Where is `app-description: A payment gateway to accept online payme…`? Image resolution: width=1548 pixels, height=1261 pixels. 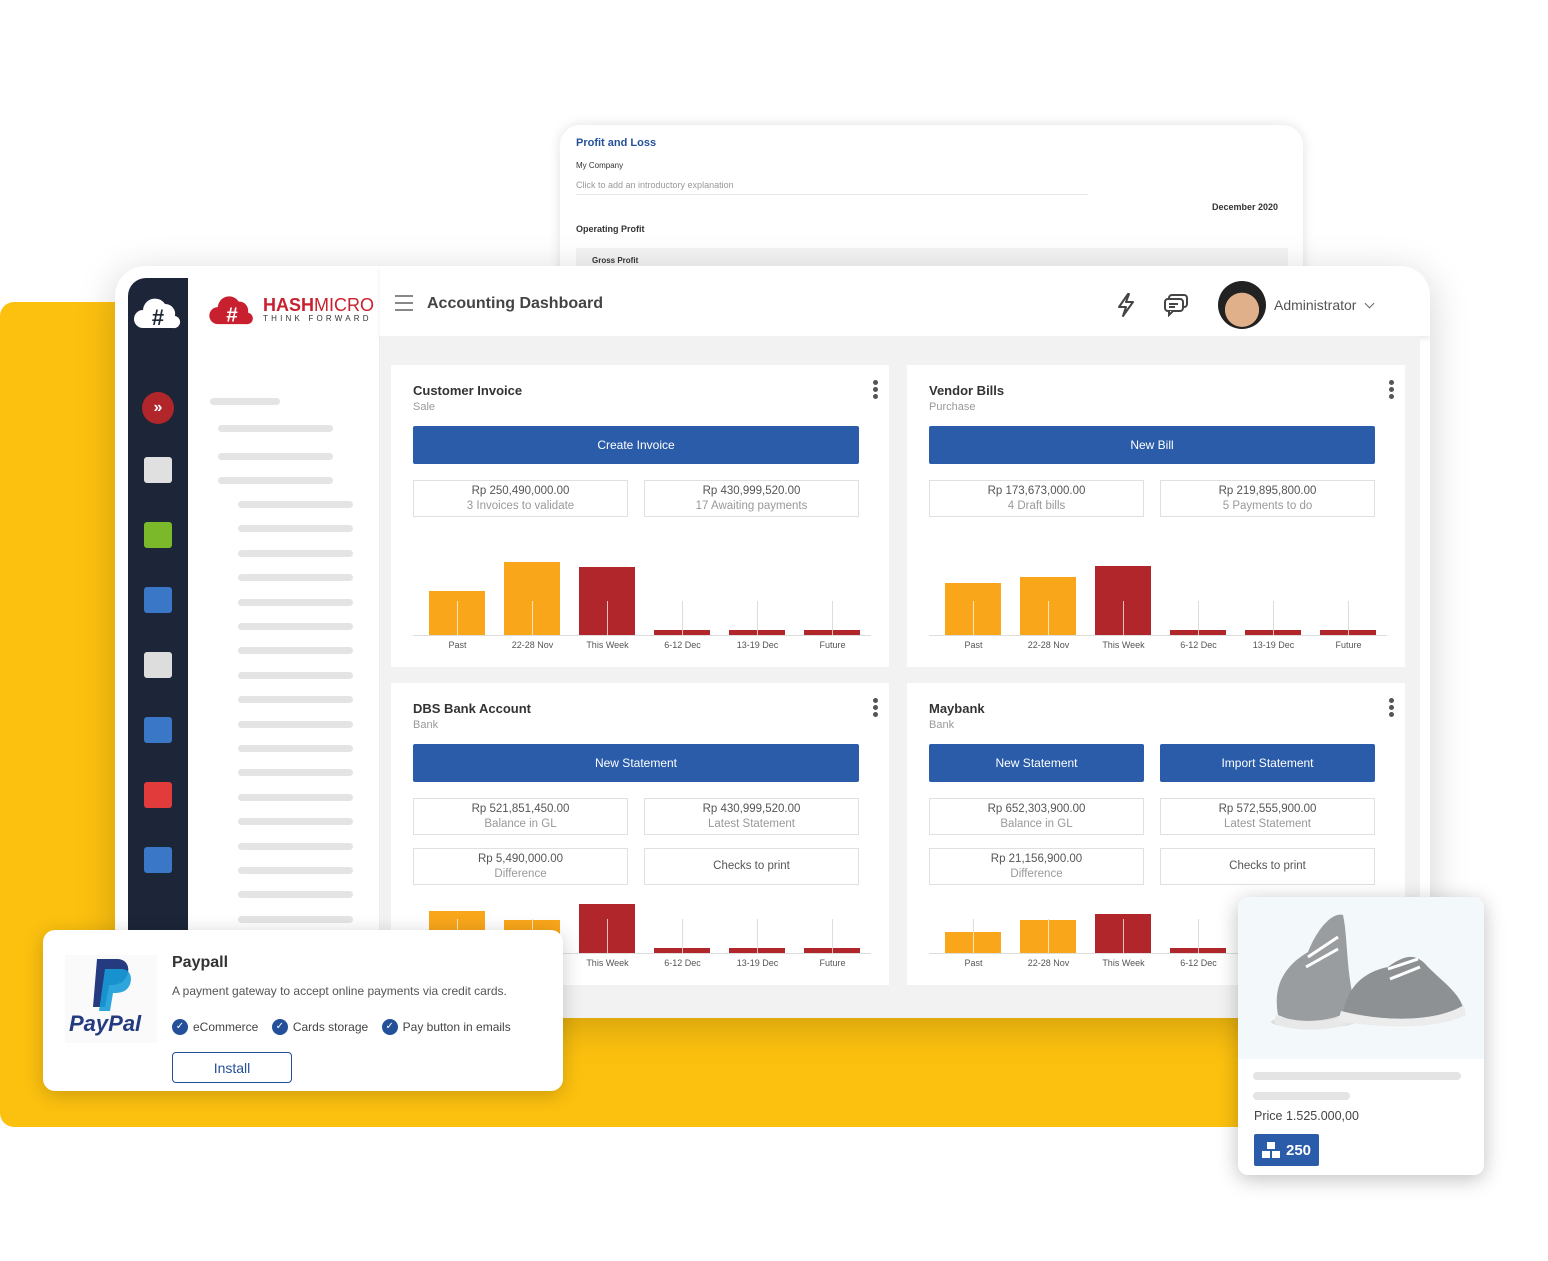 app-description: A payment gateway to accept online payme… is located at coordinates (339, 991).